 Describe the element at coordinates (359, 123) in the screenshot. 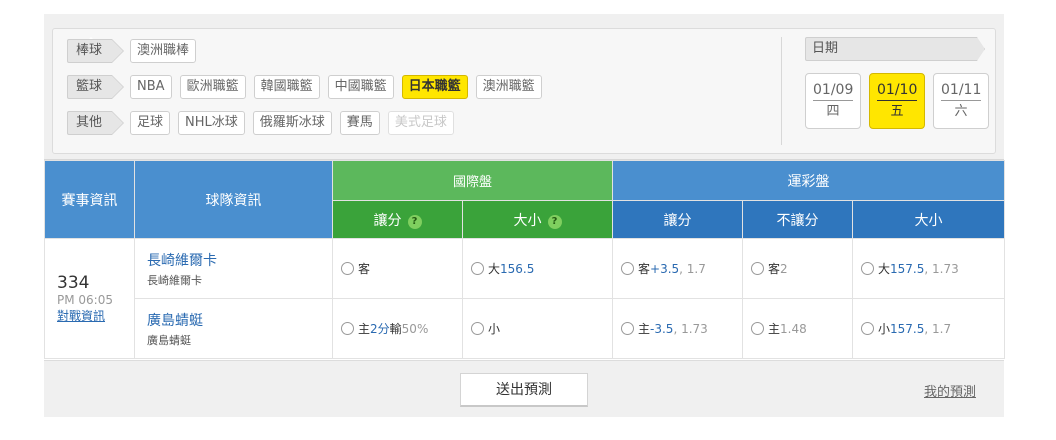

I see `league-horse-racing: 賽馬` at that location.